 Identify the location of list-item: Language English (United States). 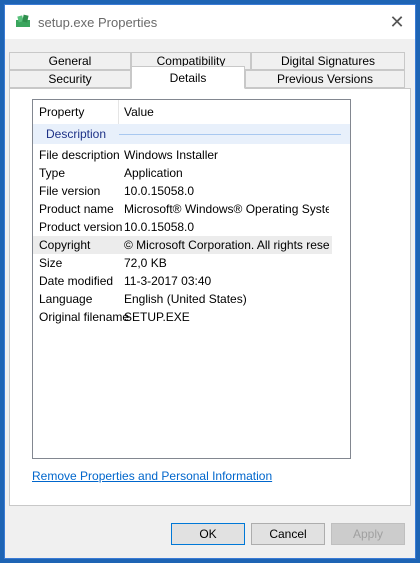
(191, 299).